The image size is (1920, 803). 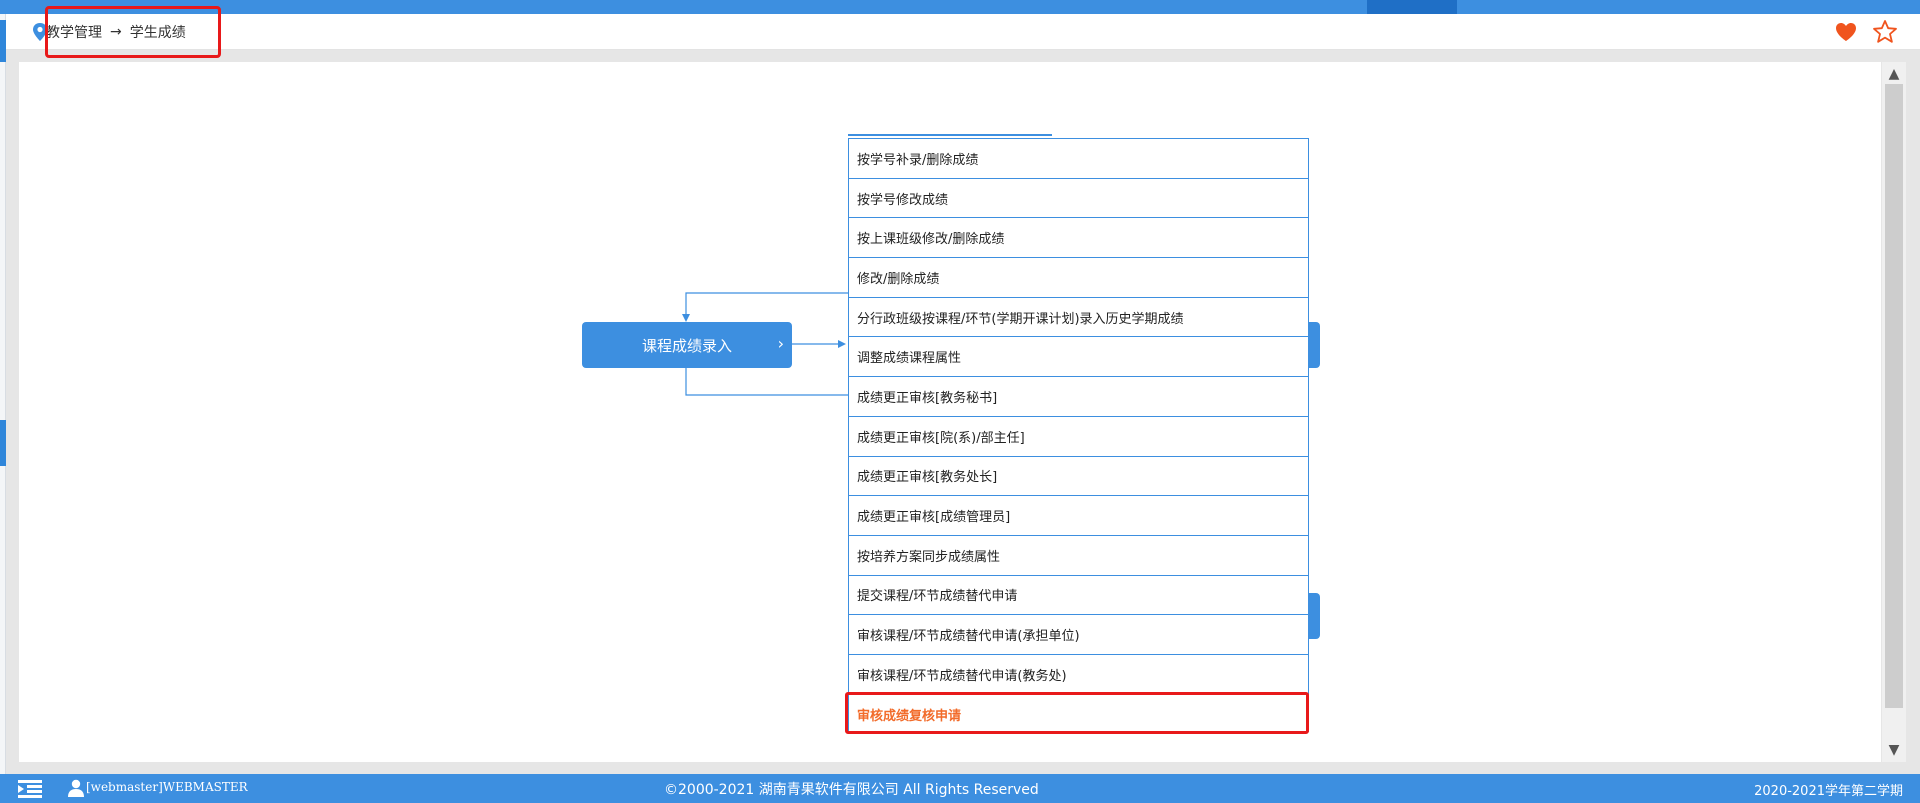 I want to click on main-node-course-grade-entry: 课程成绩录入 ›, so click(x=687, y=345).